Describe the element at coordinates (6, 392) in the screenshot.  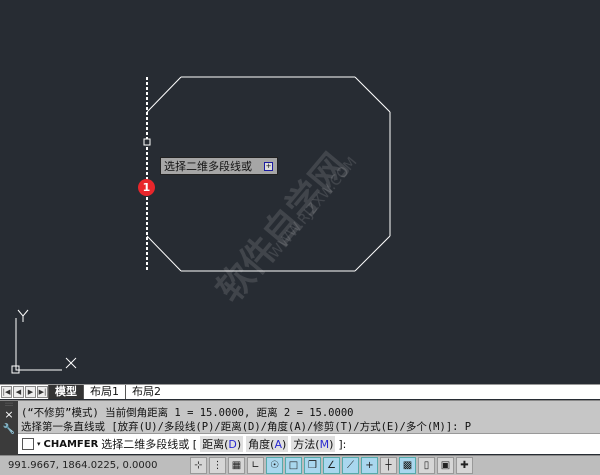
I see `tab-nav-first: |◀` at that location.